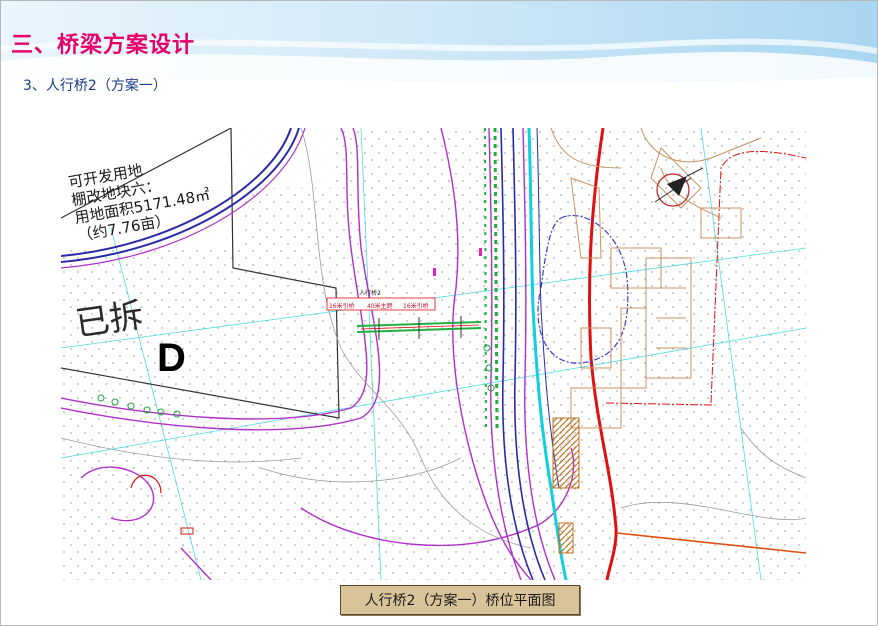 The image size is (878, 626). What do you see at coordinates (171, 358) in the screenshot?
I see `zone-label: D` at bounding box center [171, 358].